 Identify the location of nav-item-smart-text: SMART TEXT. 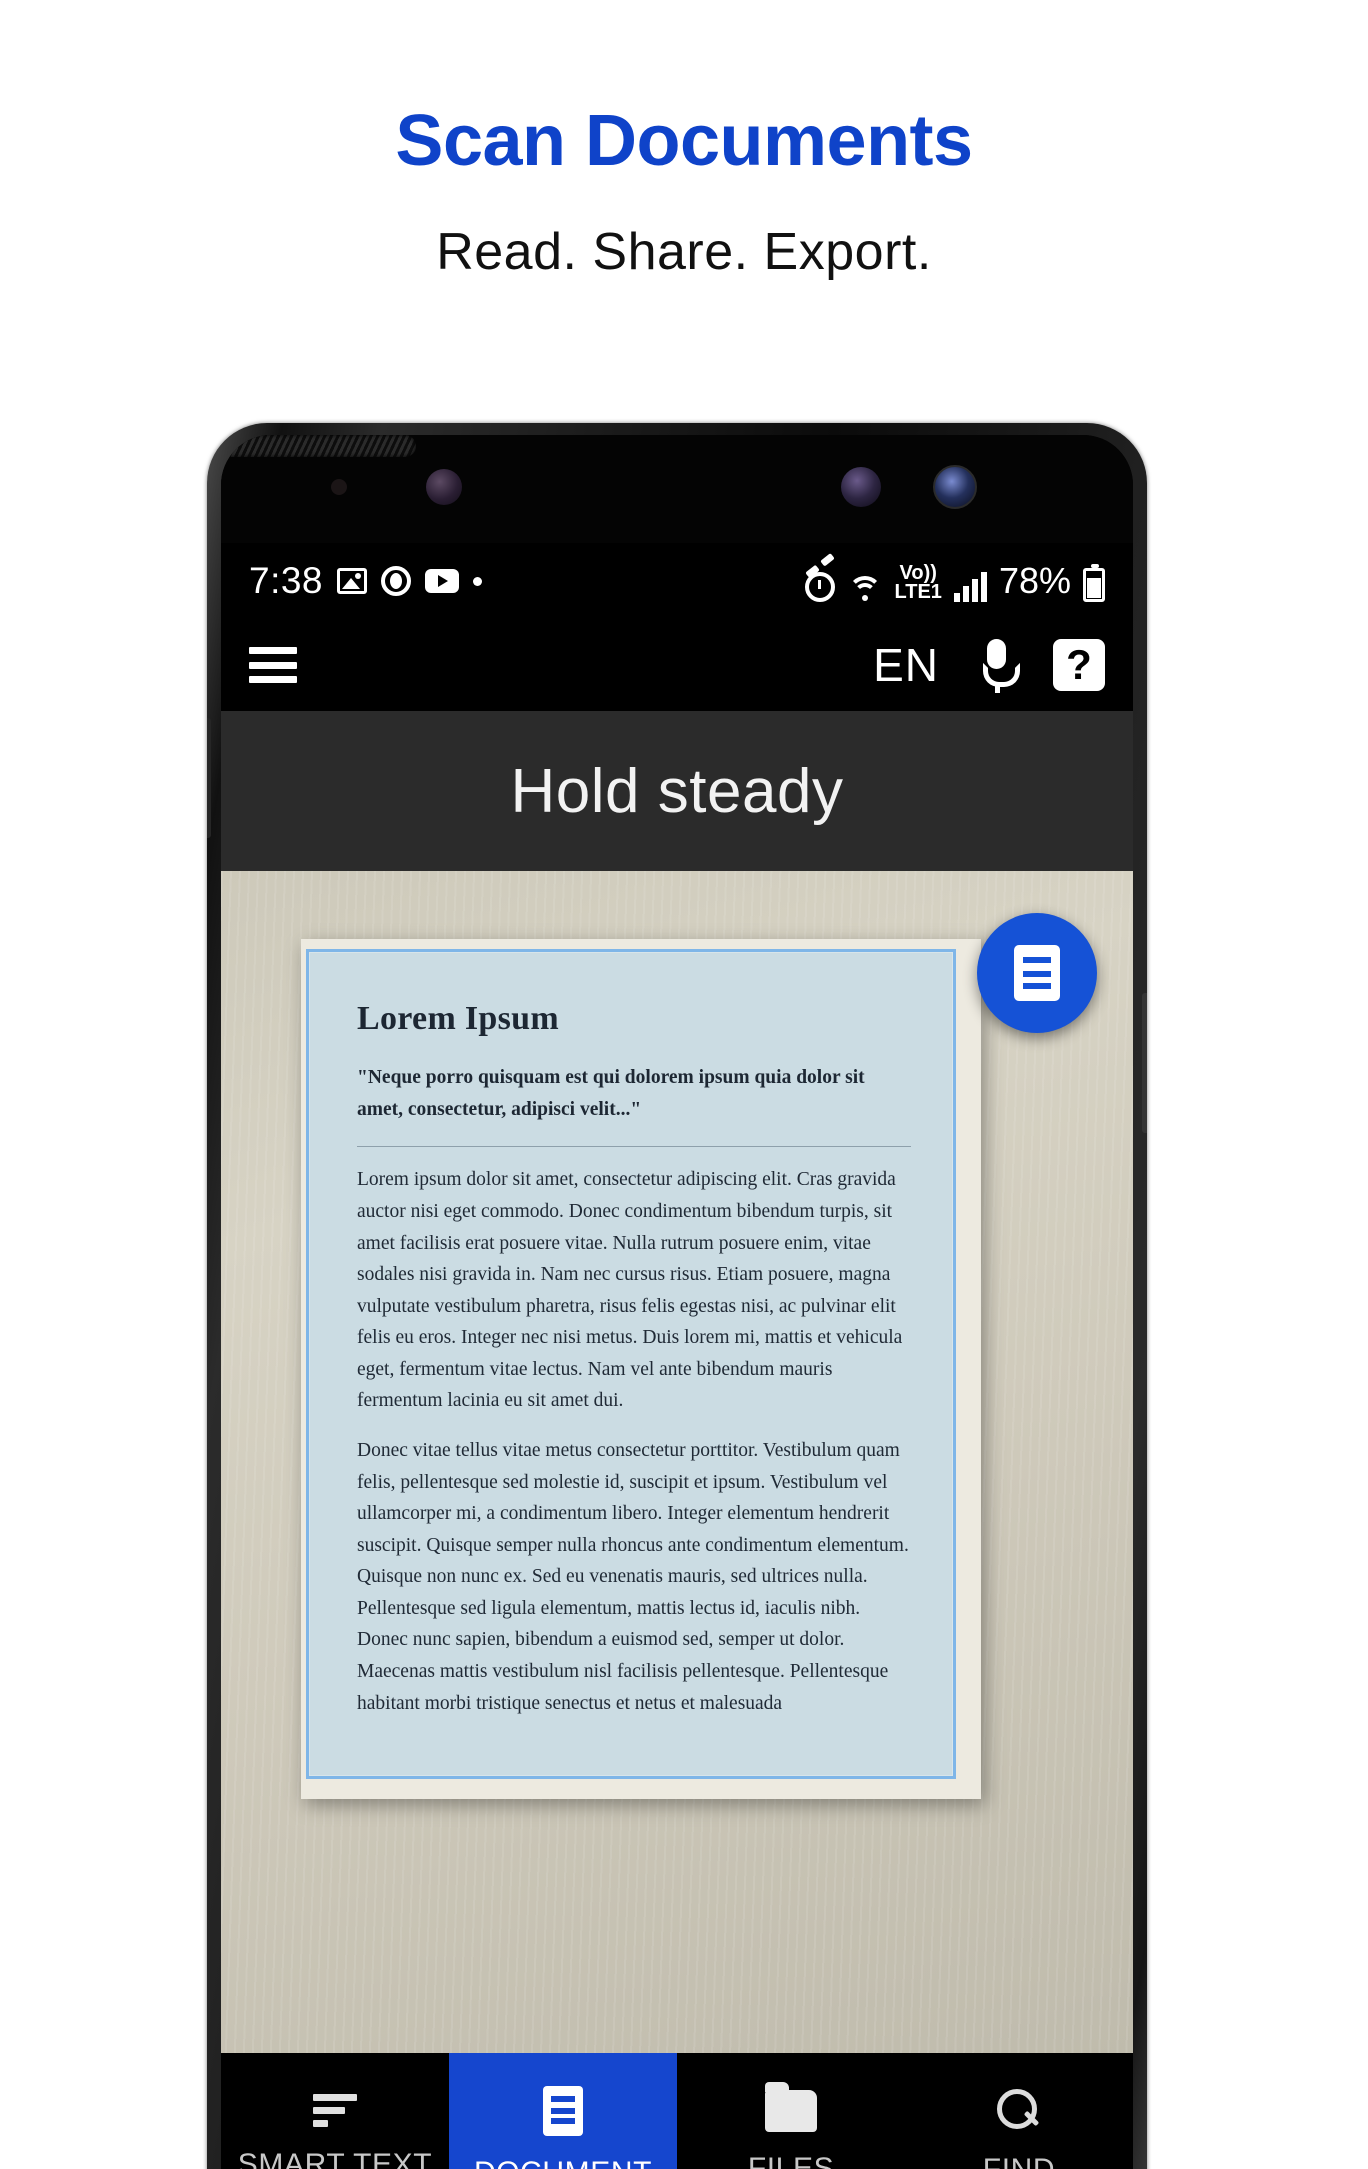
(335, 2111).